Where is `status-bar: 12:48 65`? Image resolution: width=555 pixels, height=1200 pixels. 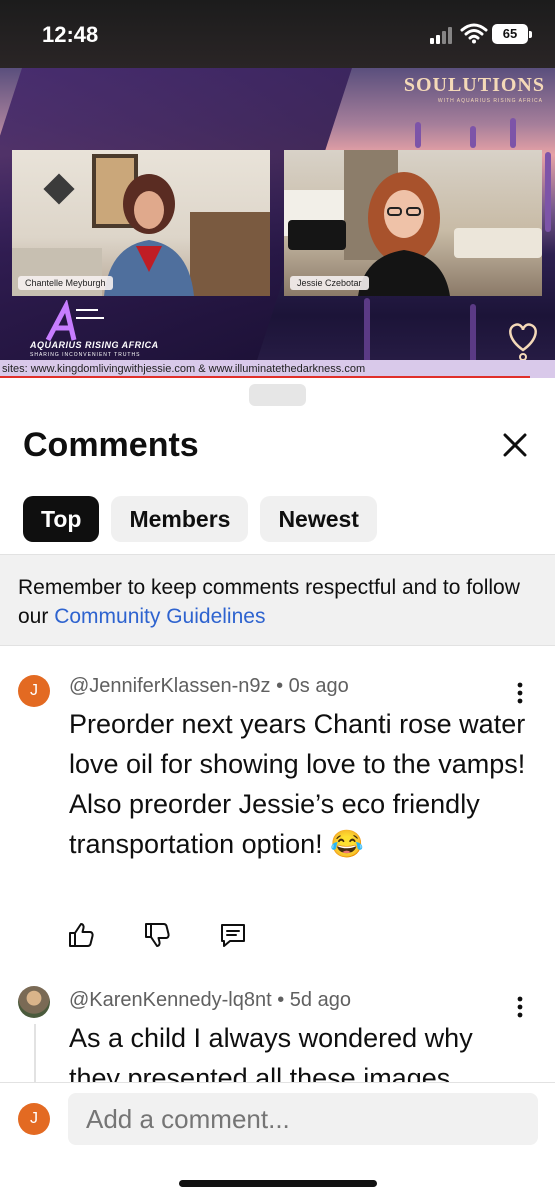
status-bar: 12:48 65 is located at coordinates (277, 34).